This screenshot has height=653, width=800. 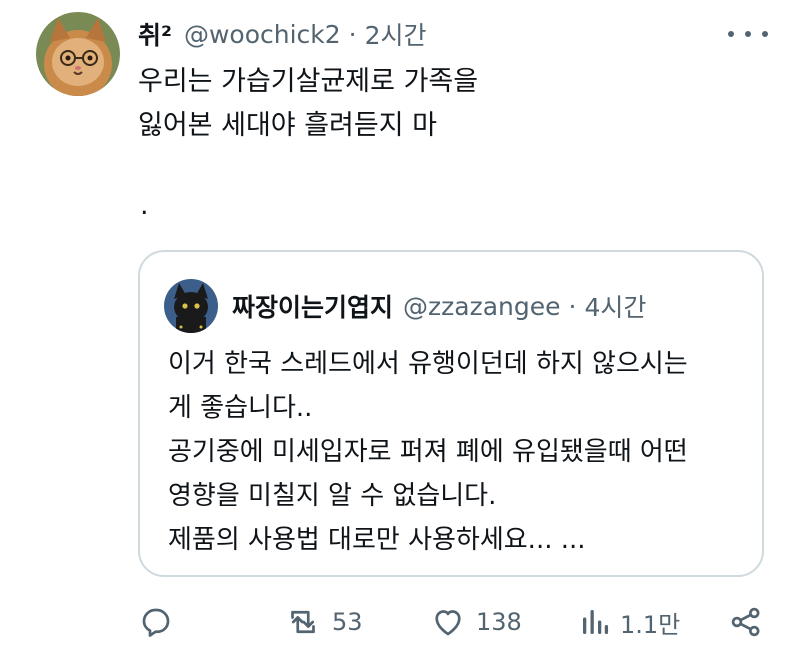 What do you see at coordinates (155, 34) in the screenshot?
I see `author-name: 취²` at bounding box center [155, 34].